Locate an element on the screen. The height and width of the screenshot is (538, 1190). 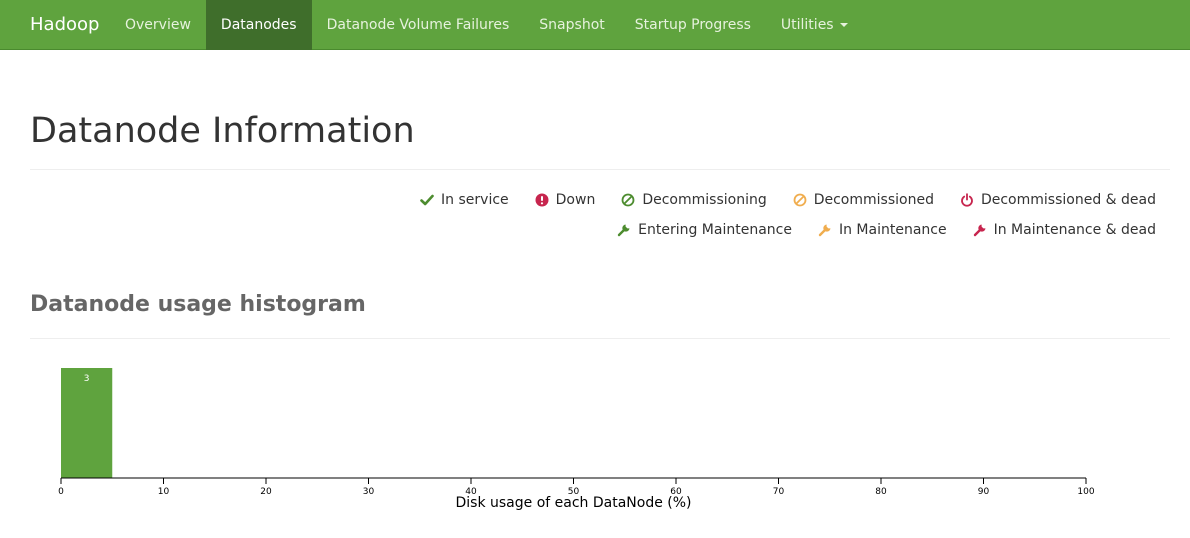
power-icon is located at coordinates (967, 200).